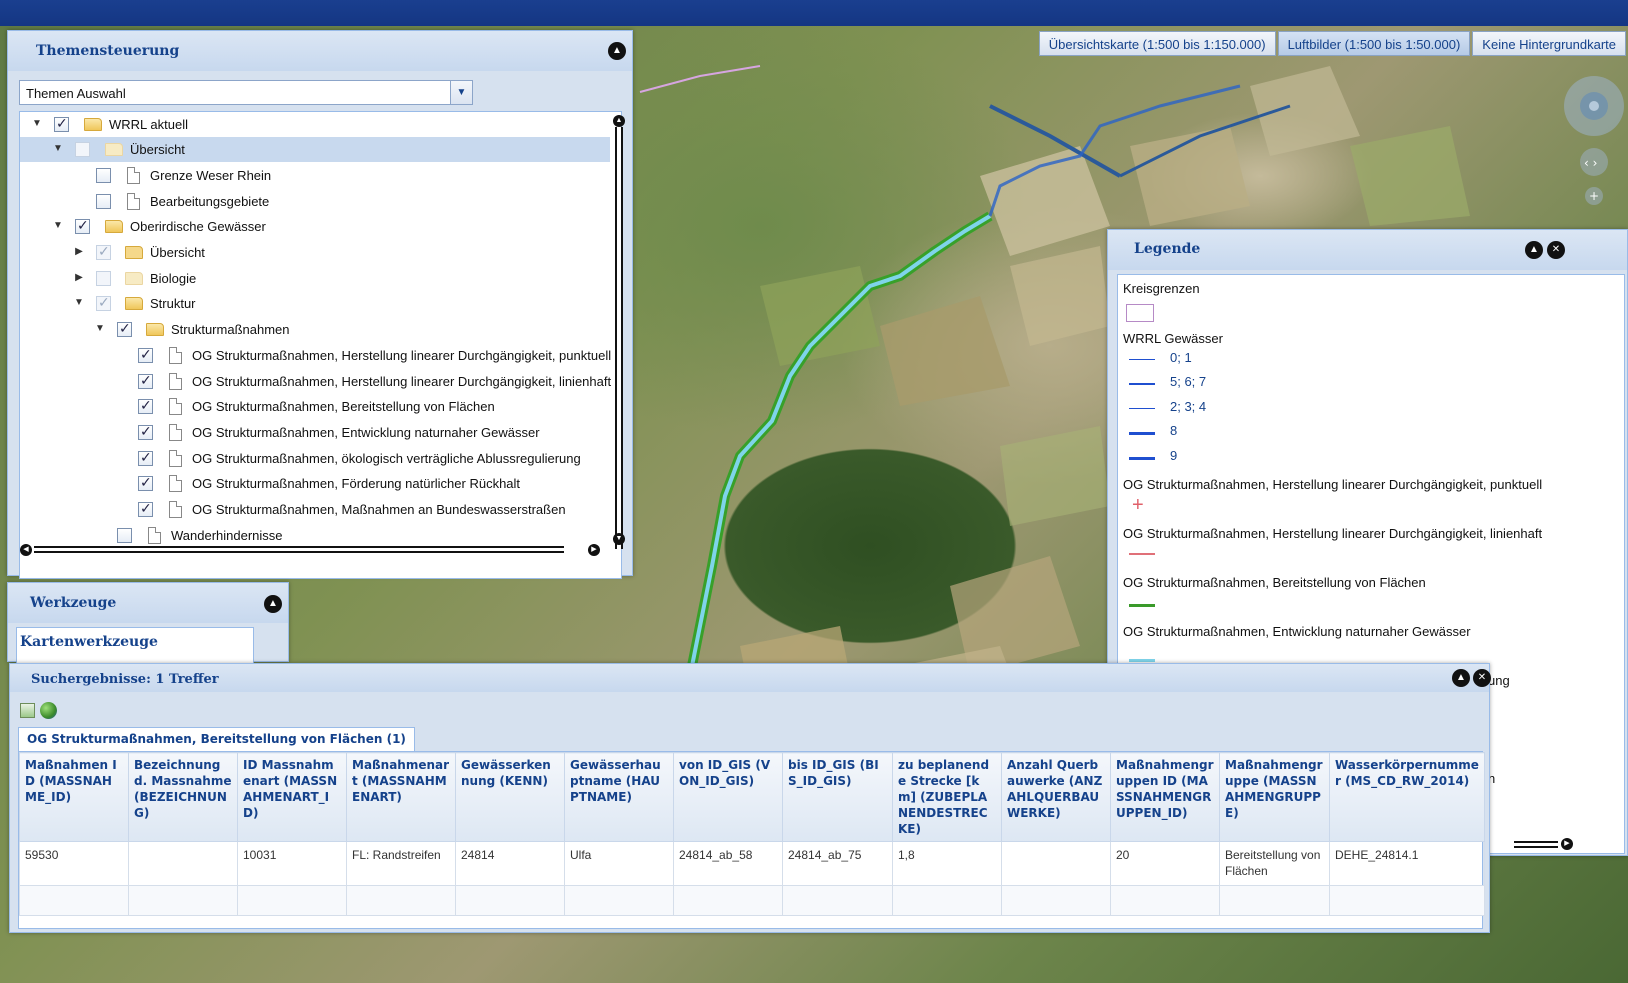  I want to click on export-table-icon, so click(27, 710).